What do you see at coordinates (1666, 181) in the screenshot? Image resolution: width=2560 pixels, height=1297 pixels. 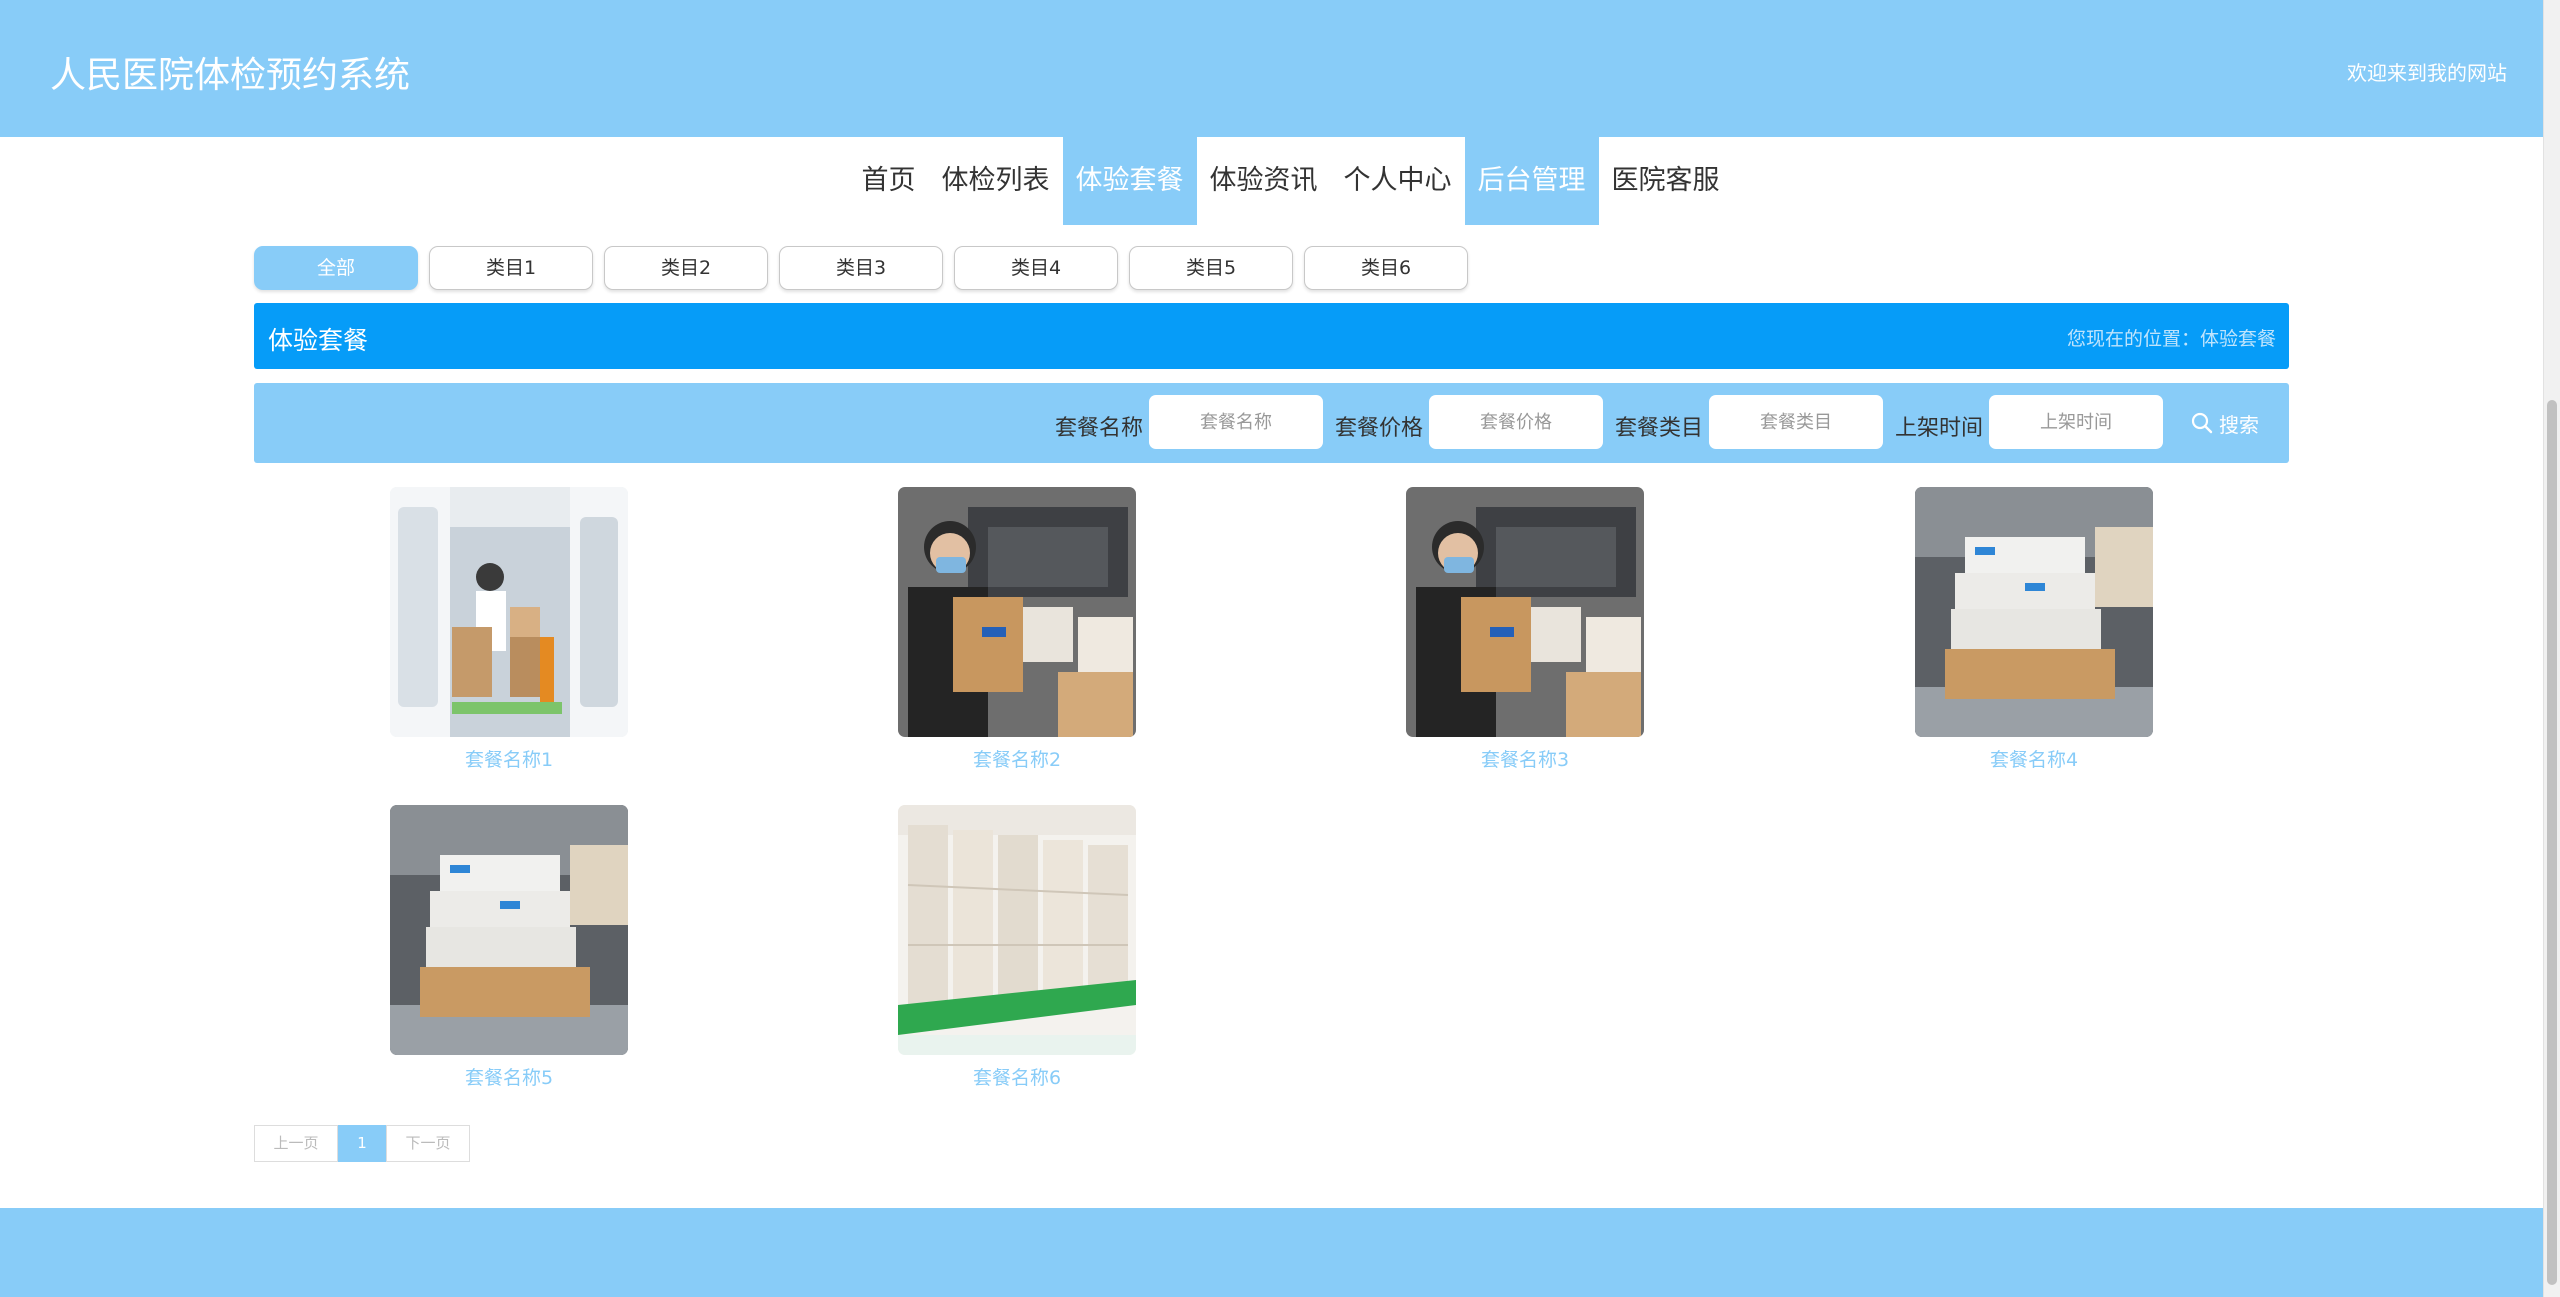 I see `nav-item-customer-service: 医院客服` at bounding box center [1666, 181].